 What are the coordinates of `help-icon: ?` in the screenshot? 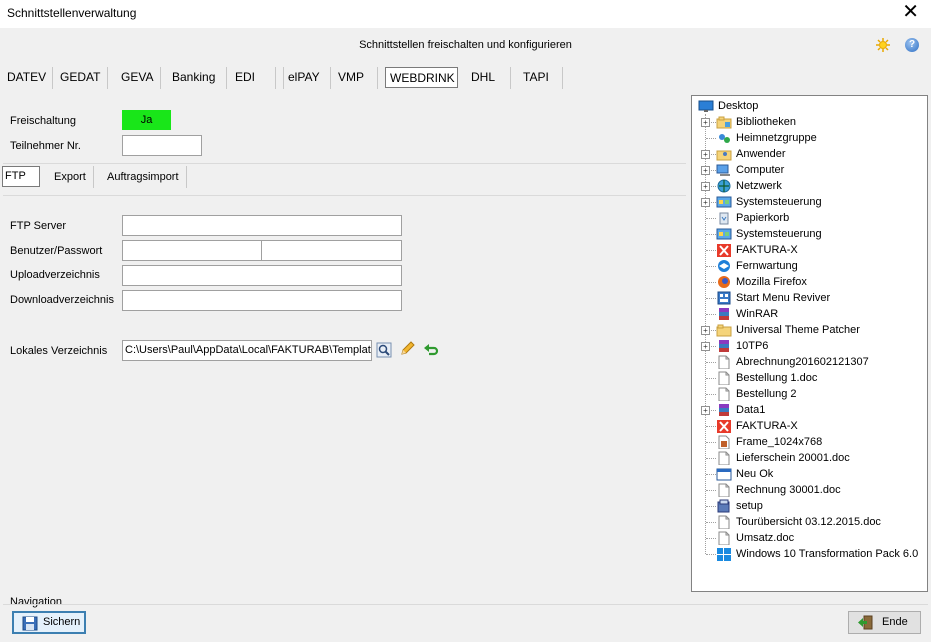 It's located at (912, 45).